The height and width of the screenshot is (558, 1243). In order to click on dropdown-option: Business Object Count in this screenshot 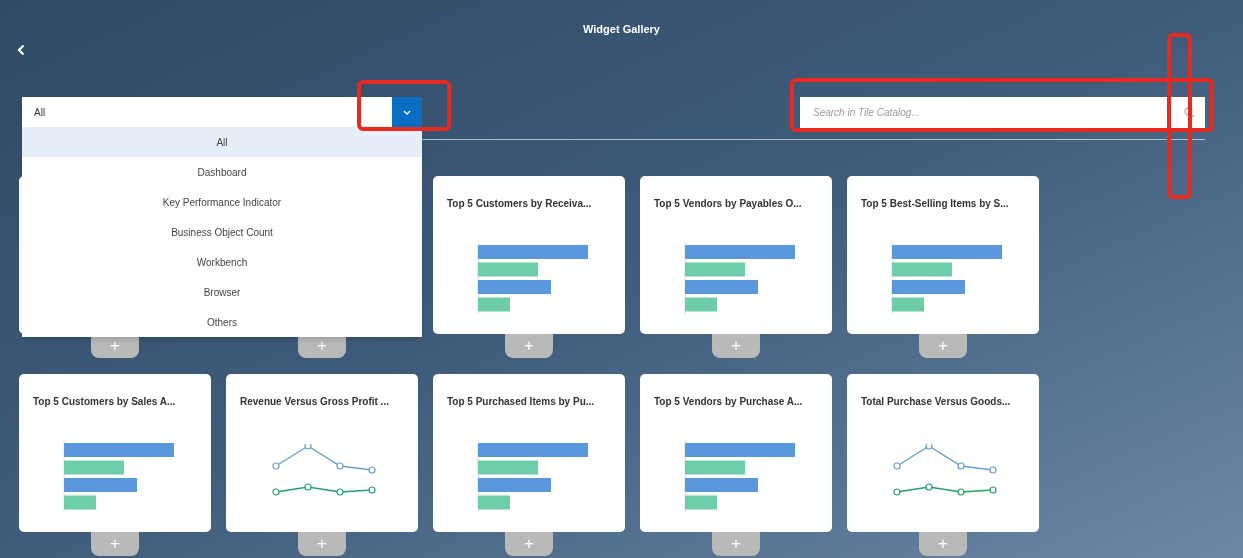, I will do `click(222, 232)`.